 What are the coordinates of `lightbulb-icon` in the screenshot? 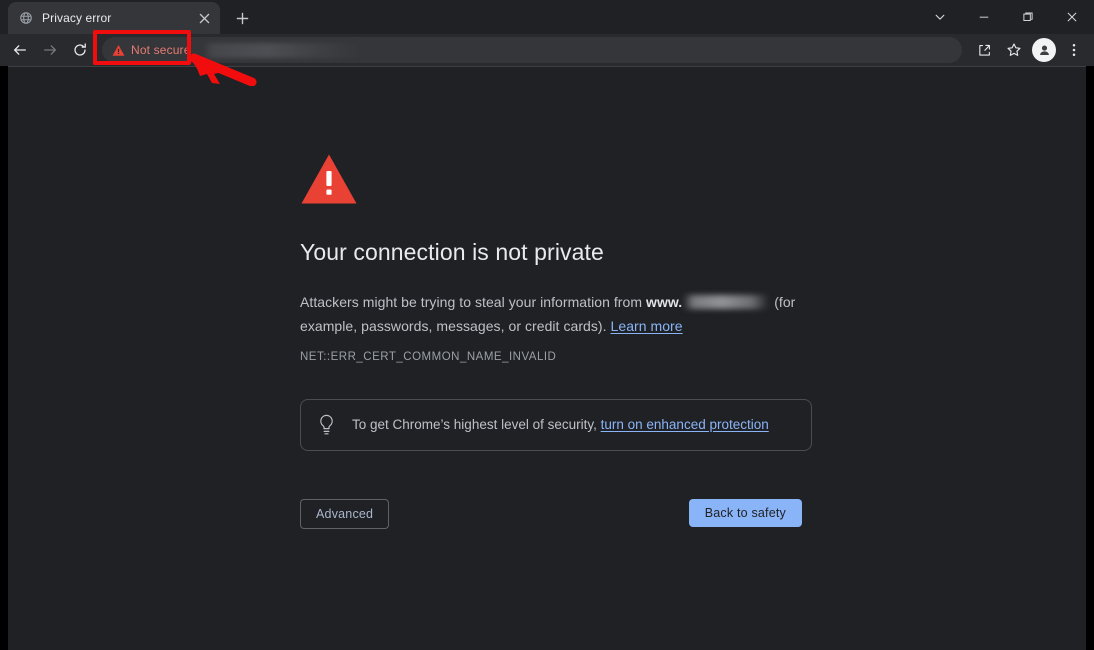 It's located at (326, 425).